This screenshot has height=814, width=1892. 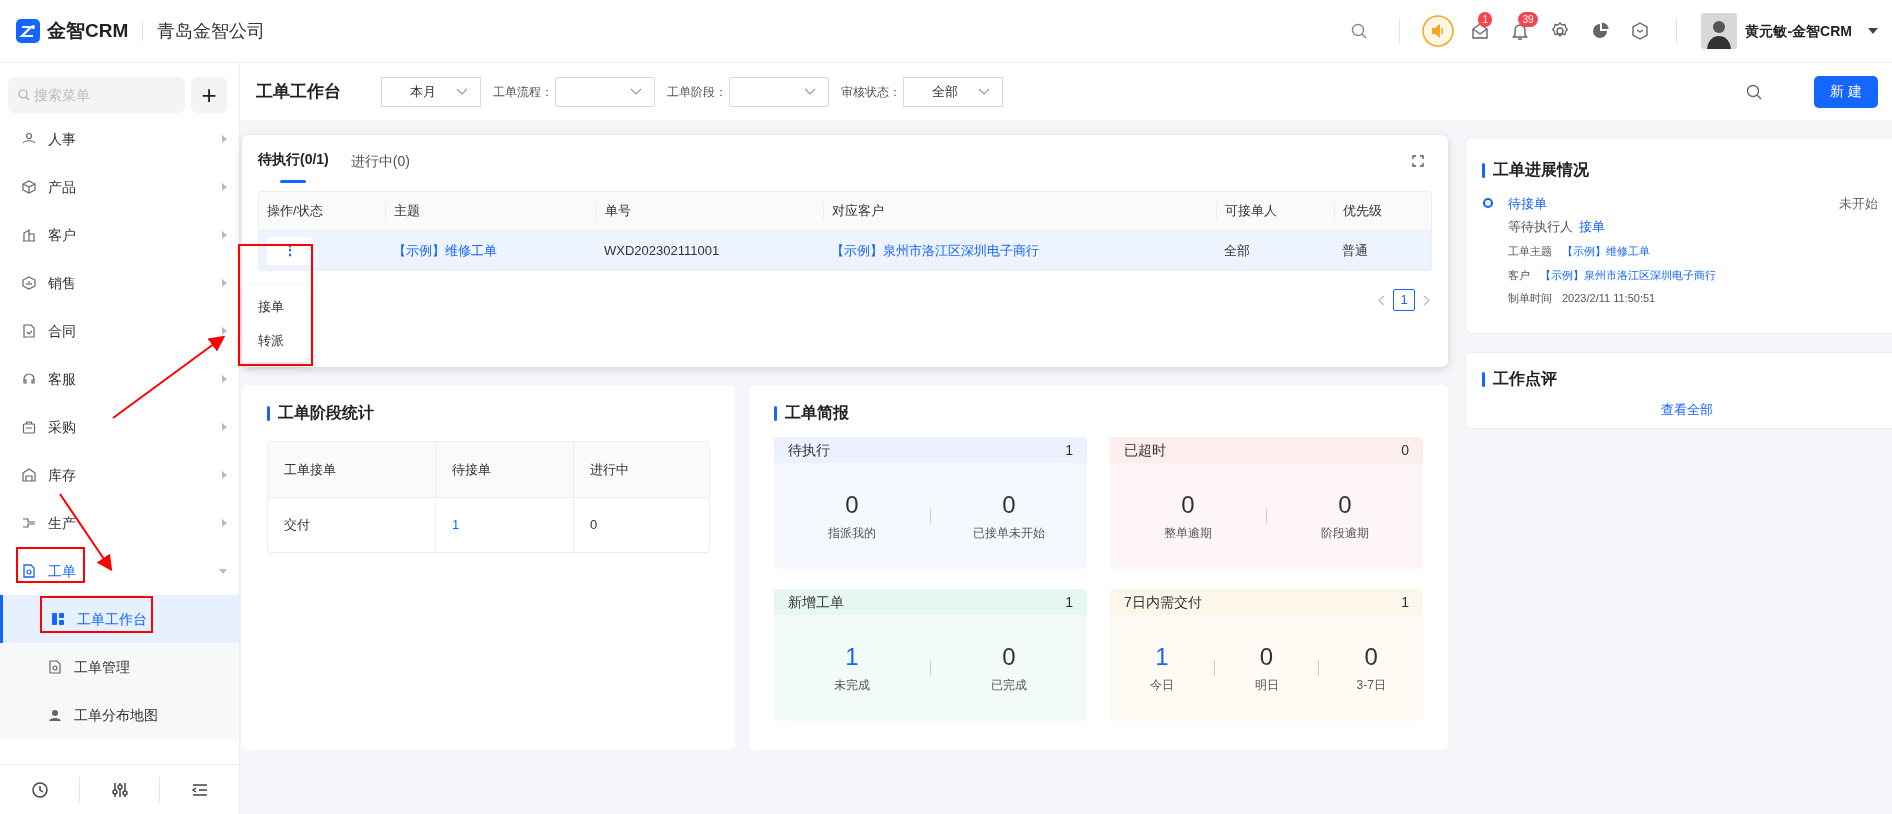 I want to click on history-icon, so click(x=39, y=789).